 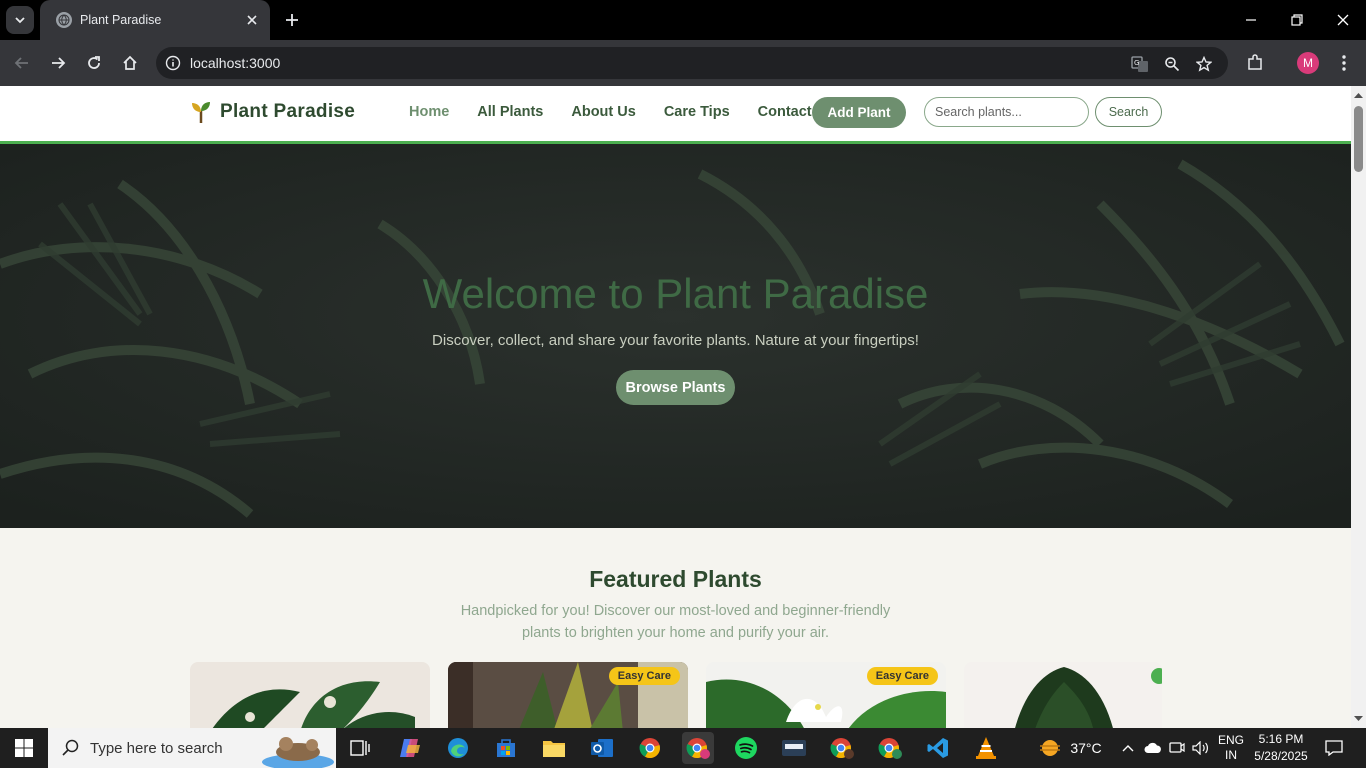 I want to click on search-highlight-illustration-icon, so click(x=298, y=752).